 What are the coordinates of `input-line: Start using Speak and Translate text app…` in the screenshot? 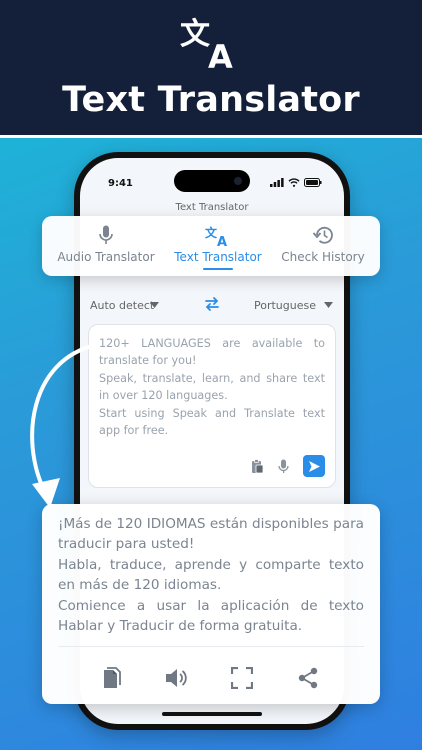 It's located at (212, 422).